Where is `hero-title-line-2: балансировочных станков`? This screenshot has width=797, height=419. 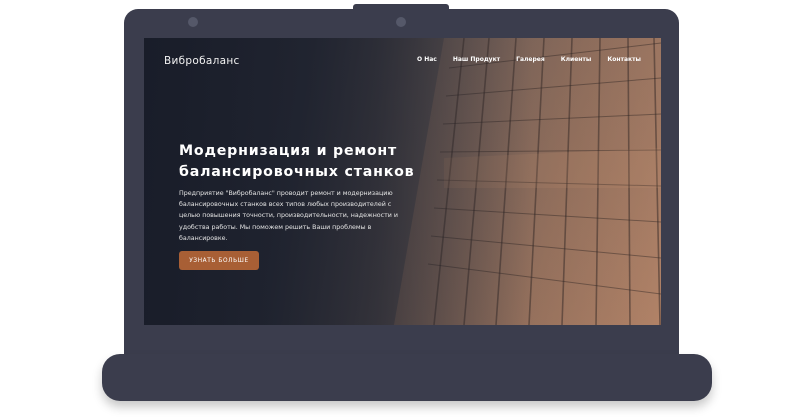 hero-title-line-2: балансировочных станков is located at coordinates (297, 172).